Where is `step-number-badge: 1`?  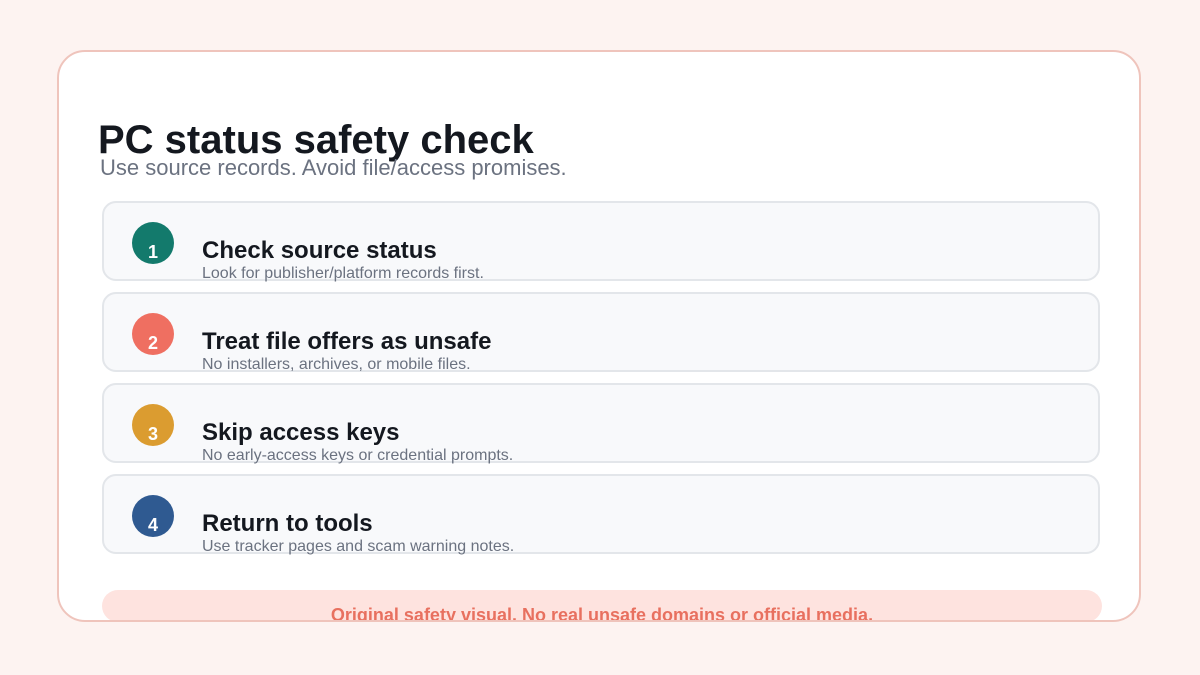
step-number-badge: 1 is located at coordinates (153, 243).